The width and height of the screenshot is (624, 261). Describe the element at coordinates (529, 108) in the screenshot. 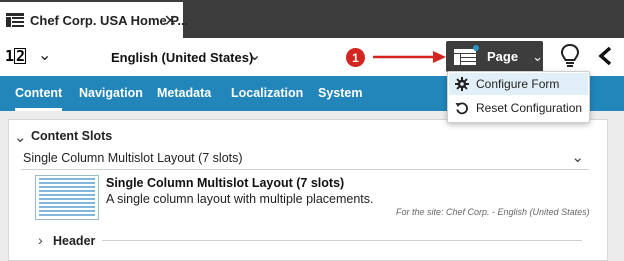

I see `menu-item-label: Reset Configuration` at that location.